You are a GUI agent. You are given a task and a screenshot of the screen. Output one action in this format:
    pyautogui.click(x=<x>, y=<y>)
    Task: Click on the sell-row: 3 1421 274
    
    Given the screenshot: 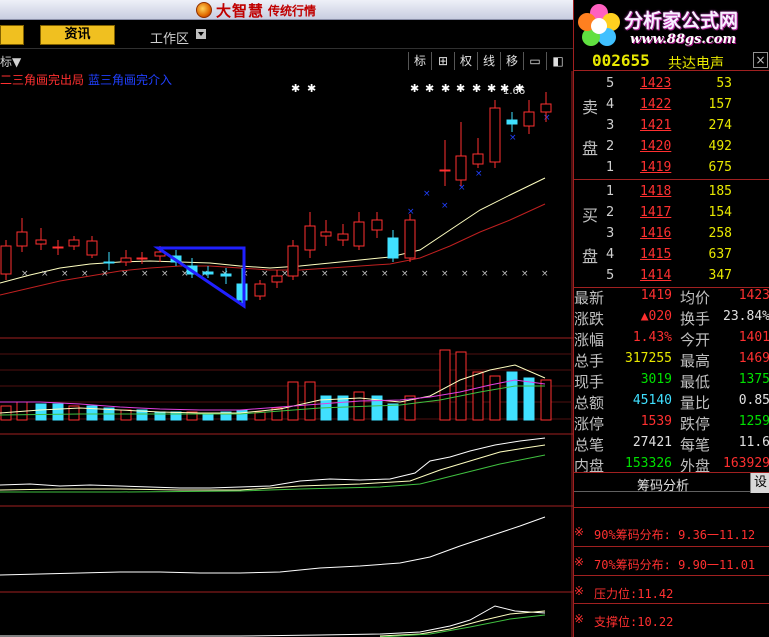 What is the action you would take?
    pyautogui.click(x=671, y=125)
    